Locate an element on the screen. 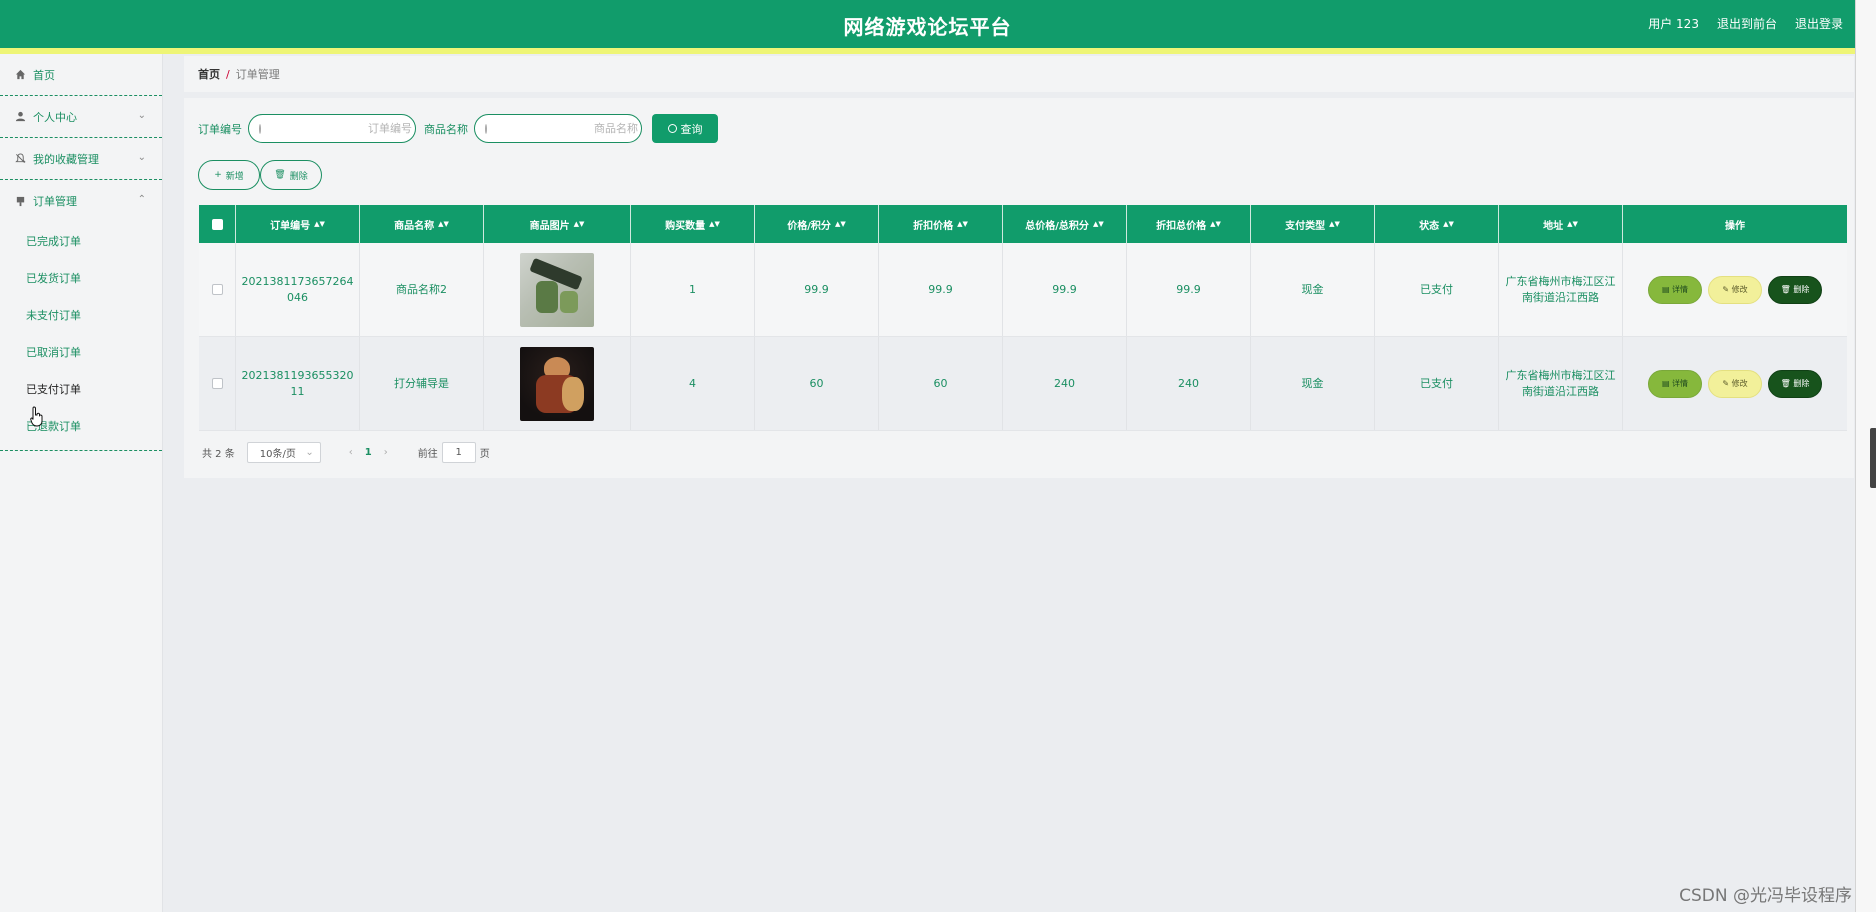 This screenshot has height=912, width=1876. warrior-image is located at coordinates (557, 383).